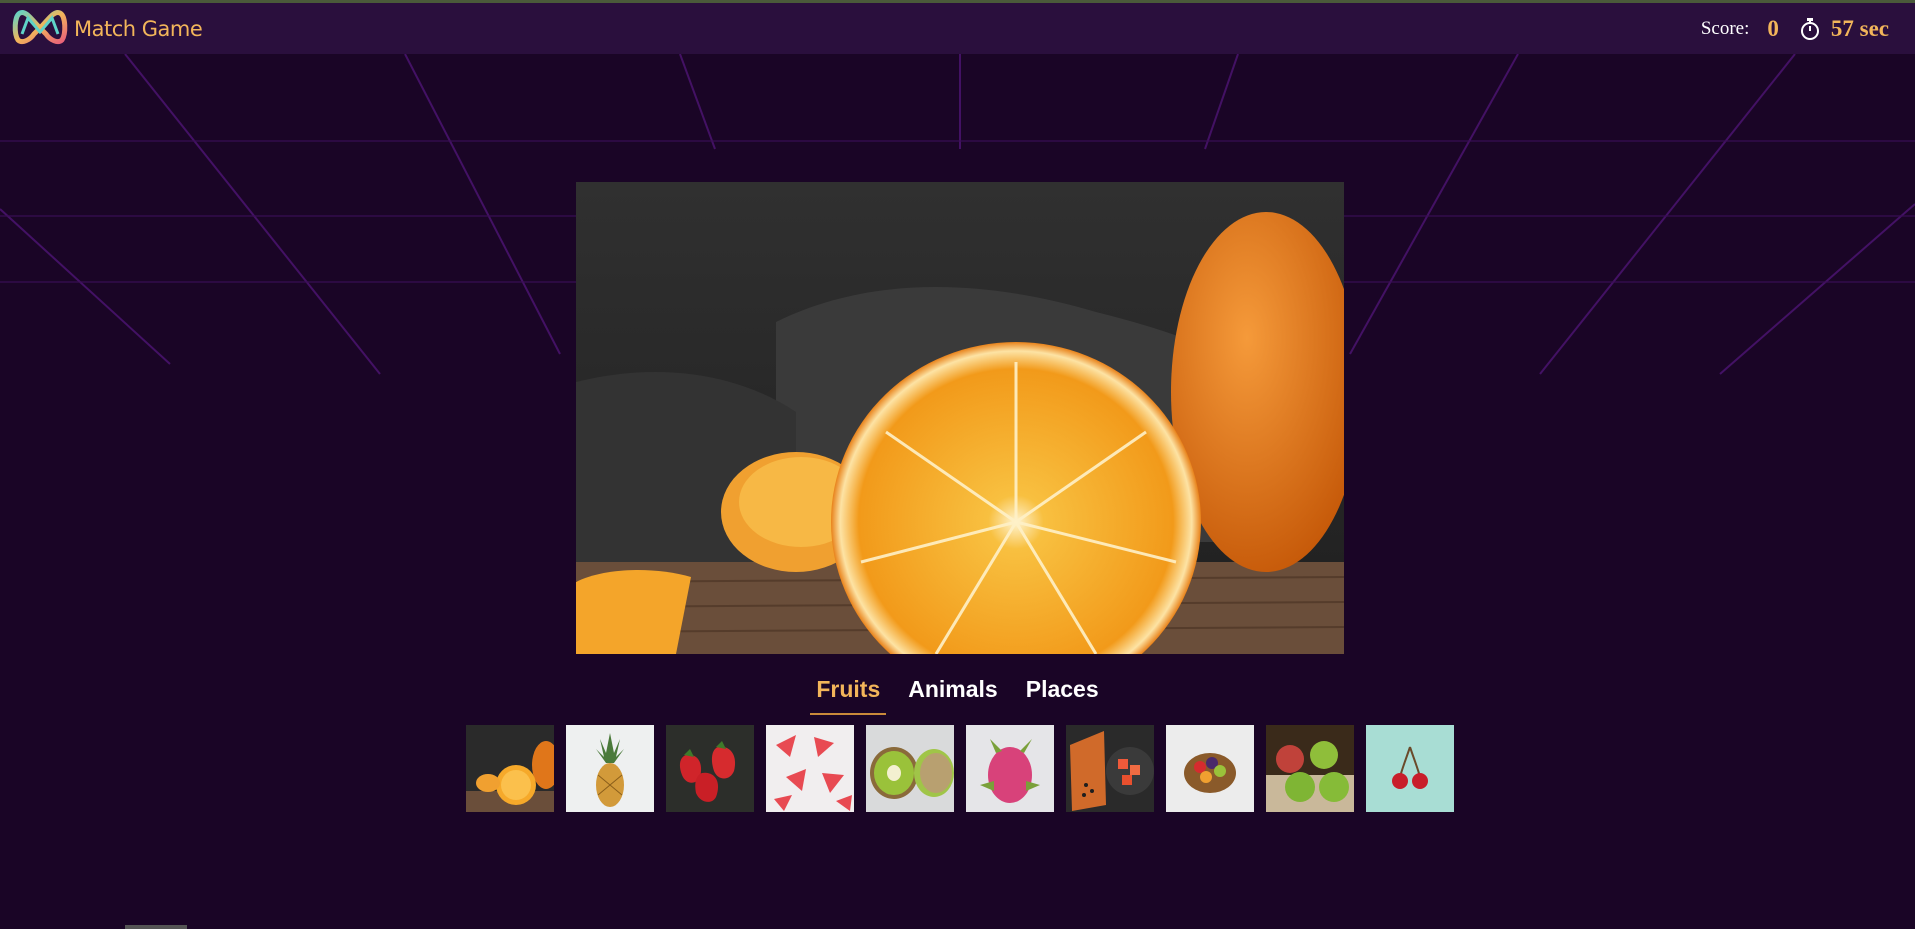  Describe the element at coordinates (957, 28) in the screenshot. I see `navbar: Match Game Score: 0 57 sec` at that location.